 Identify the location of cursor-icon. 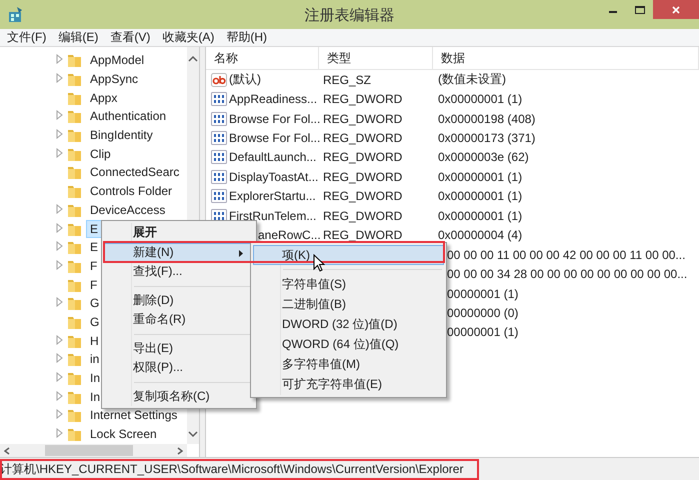
(319, 263).